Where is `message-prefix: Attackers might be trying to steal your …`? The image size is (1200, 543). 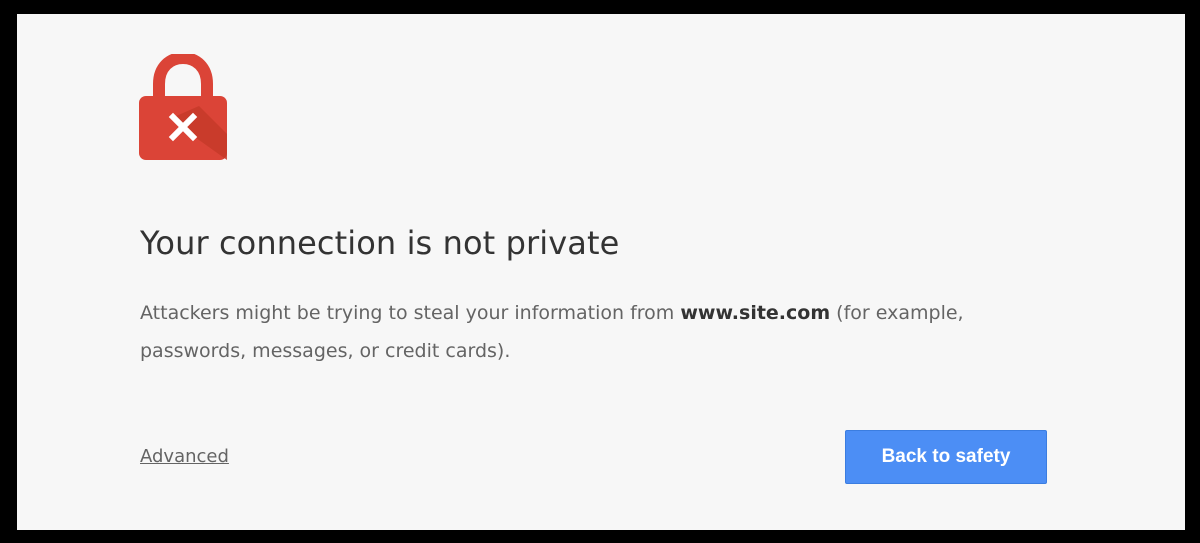 message-prefix: Attackers might be trying to steal your … is located at coordinates (410, 313).